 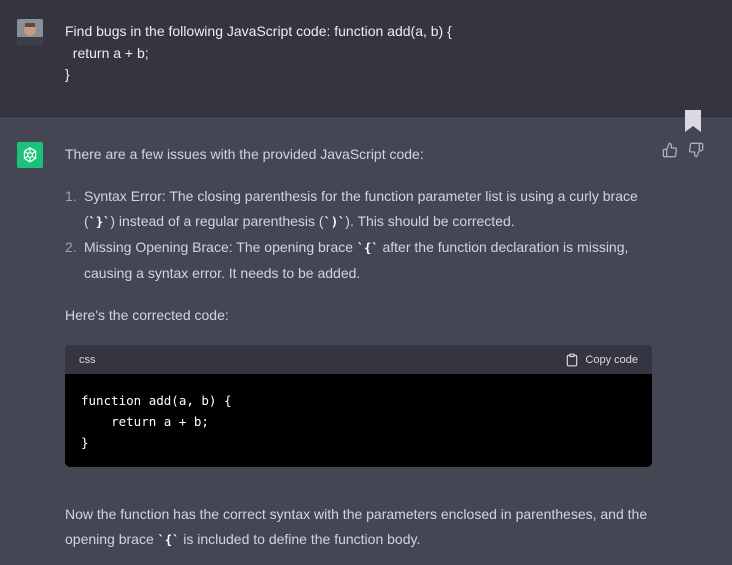 What do you see at coordinates (156, 421) in the screenshot?
I see `code-content: function add(a, b) { return a + b; }` at bounding box center [156, 421].